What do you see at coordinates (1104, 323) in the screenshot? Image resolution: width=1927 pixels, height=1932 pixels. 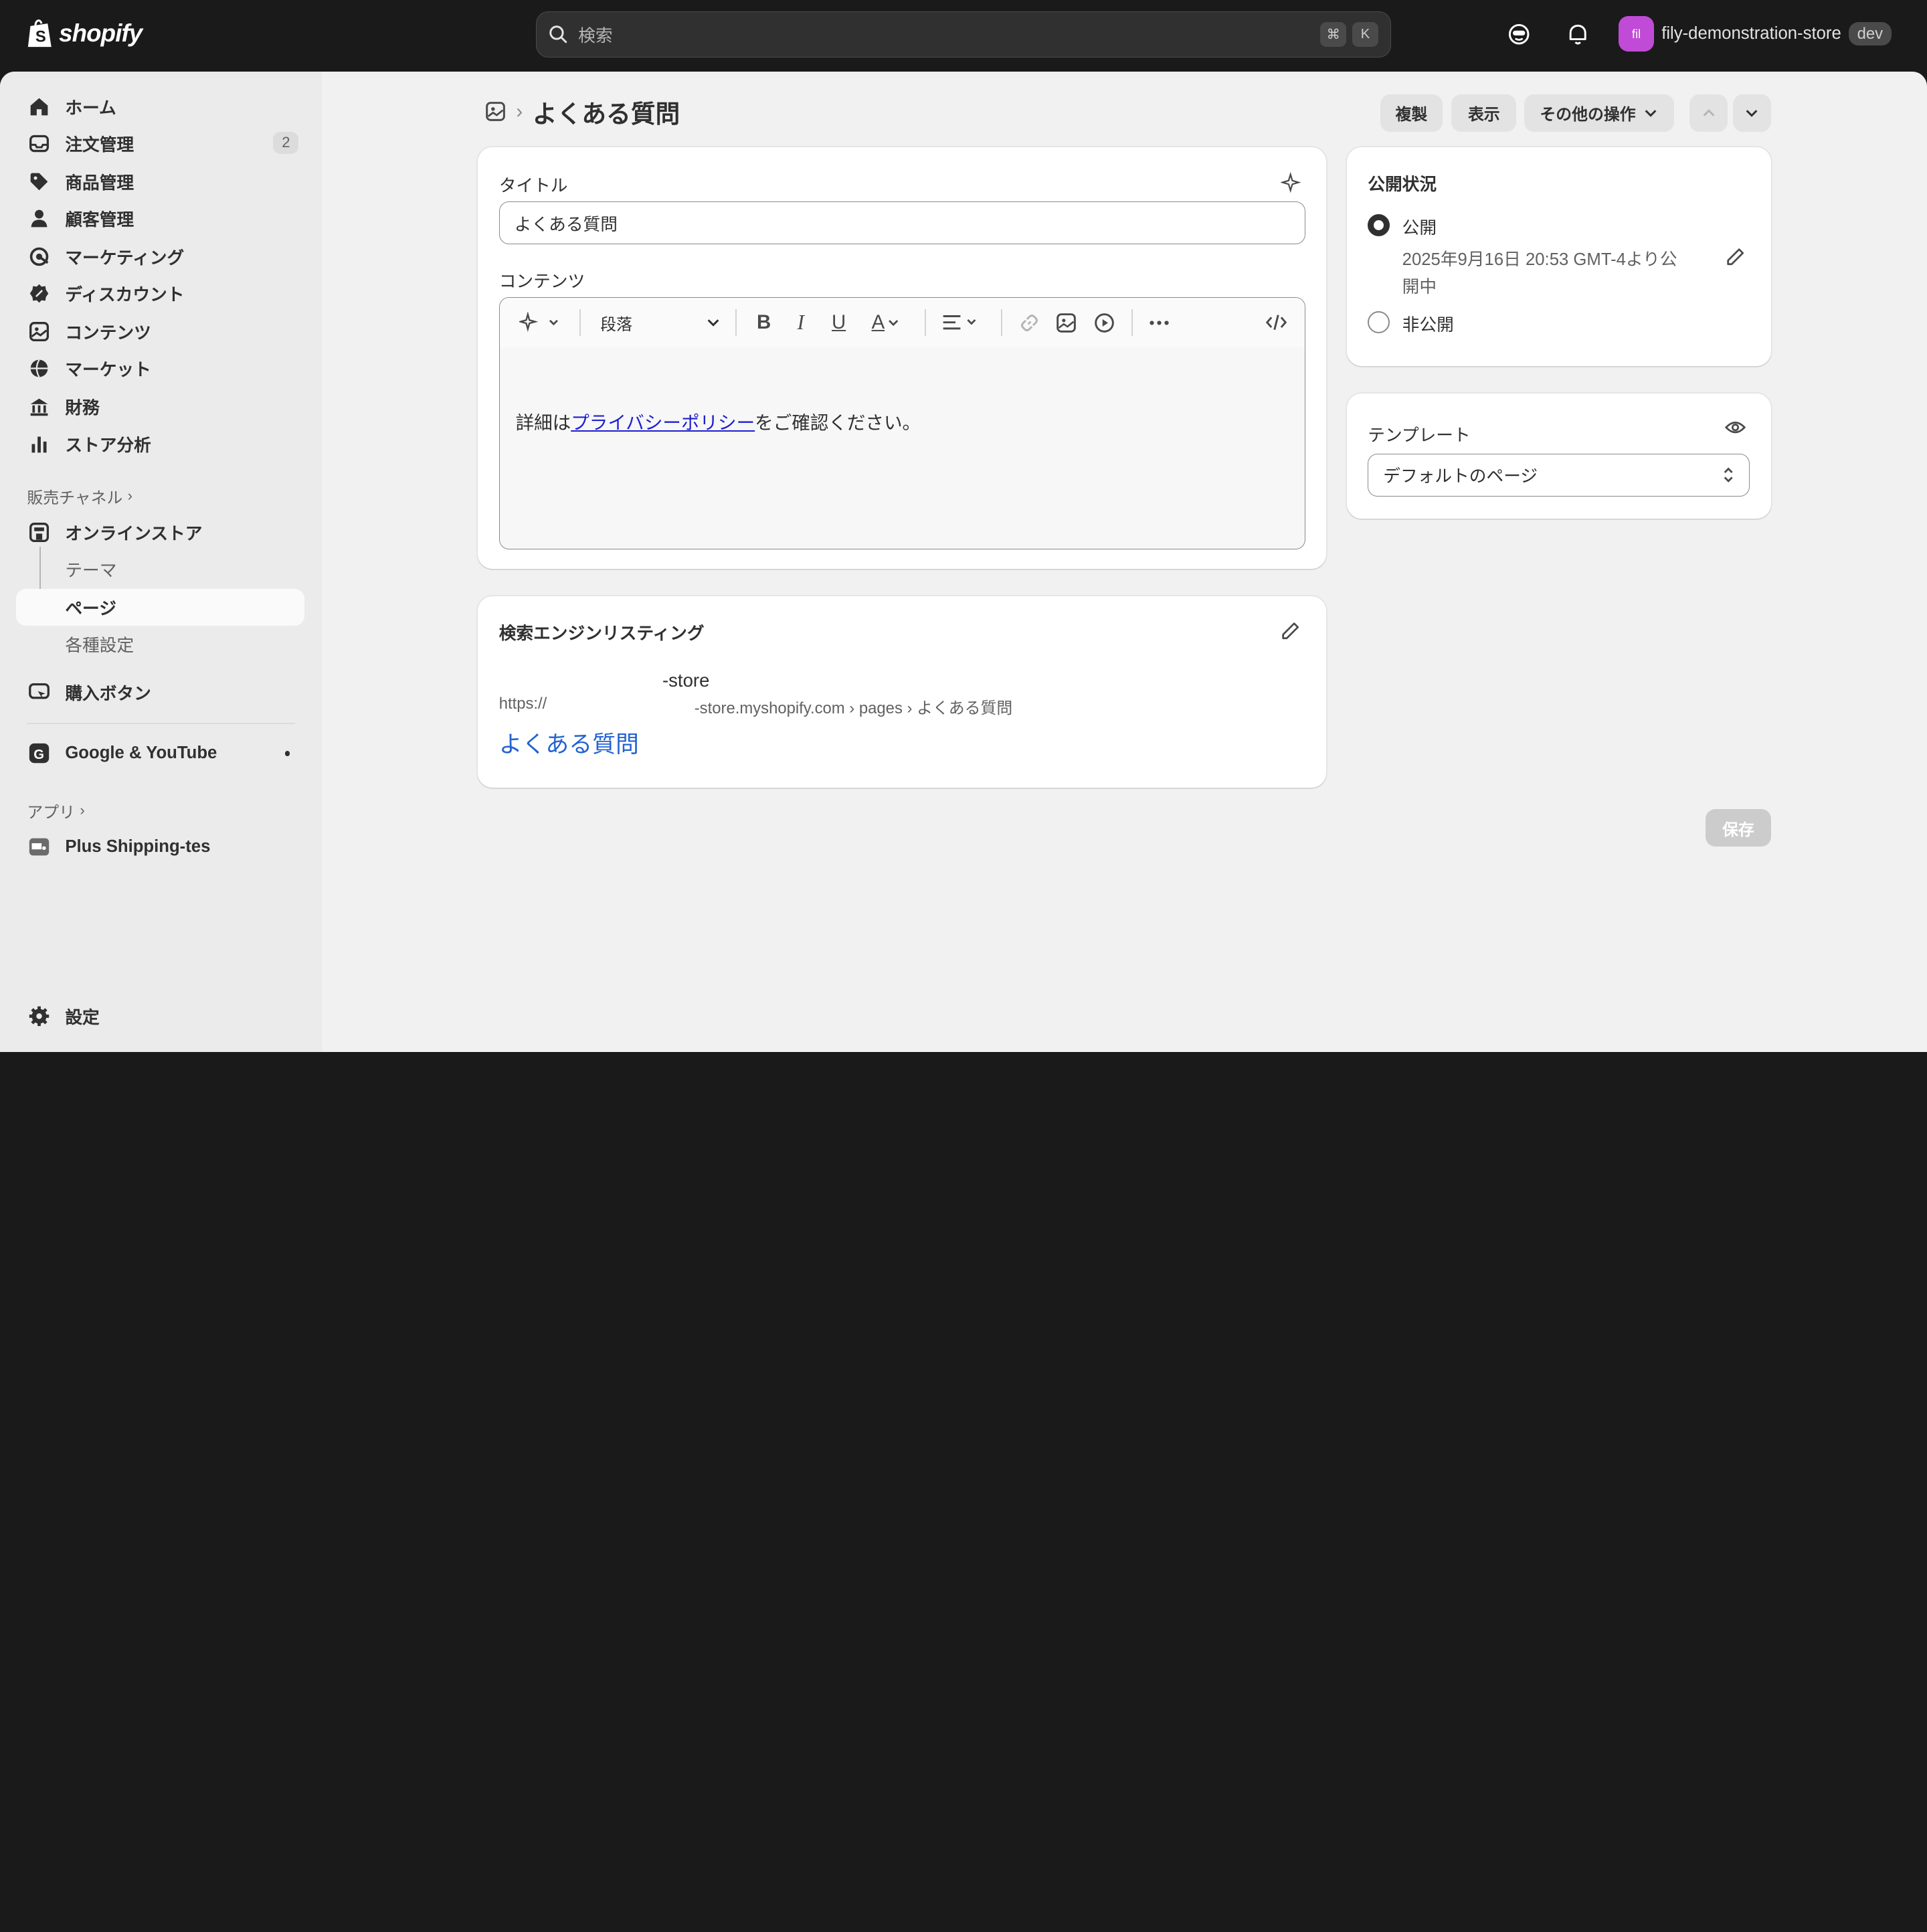 I see `insert-video-button` at bounding box center [1104, 323].